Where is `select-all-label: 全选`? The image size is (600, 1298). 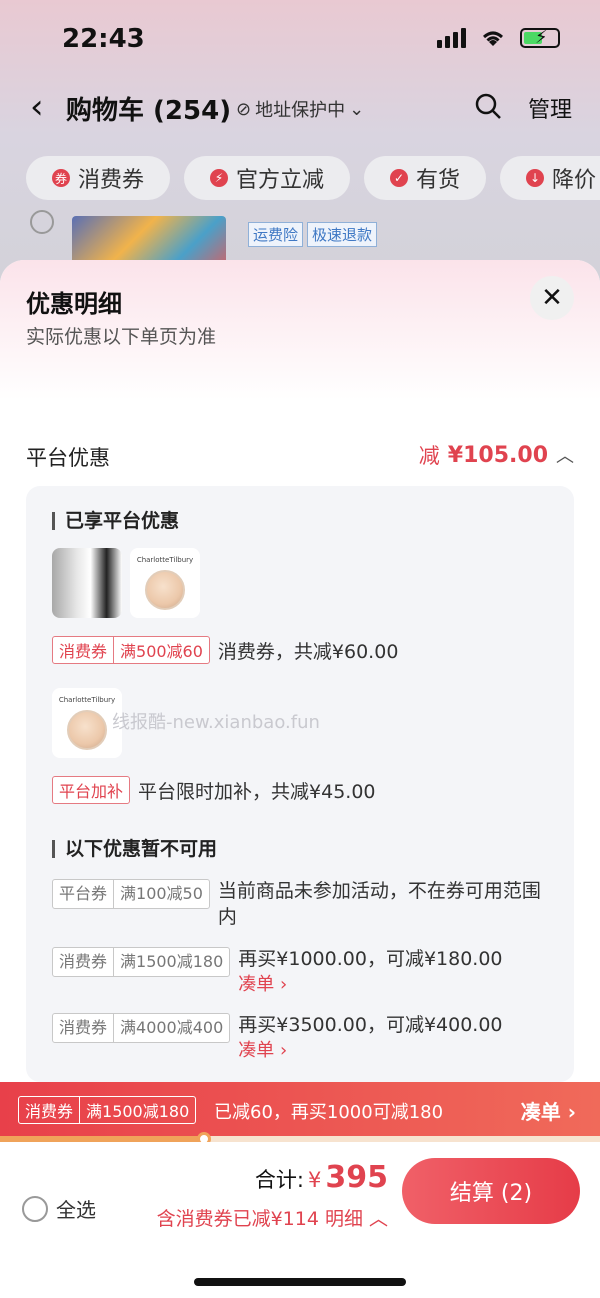
select-all-label: 全选 is located at coordinates (76, 1210).